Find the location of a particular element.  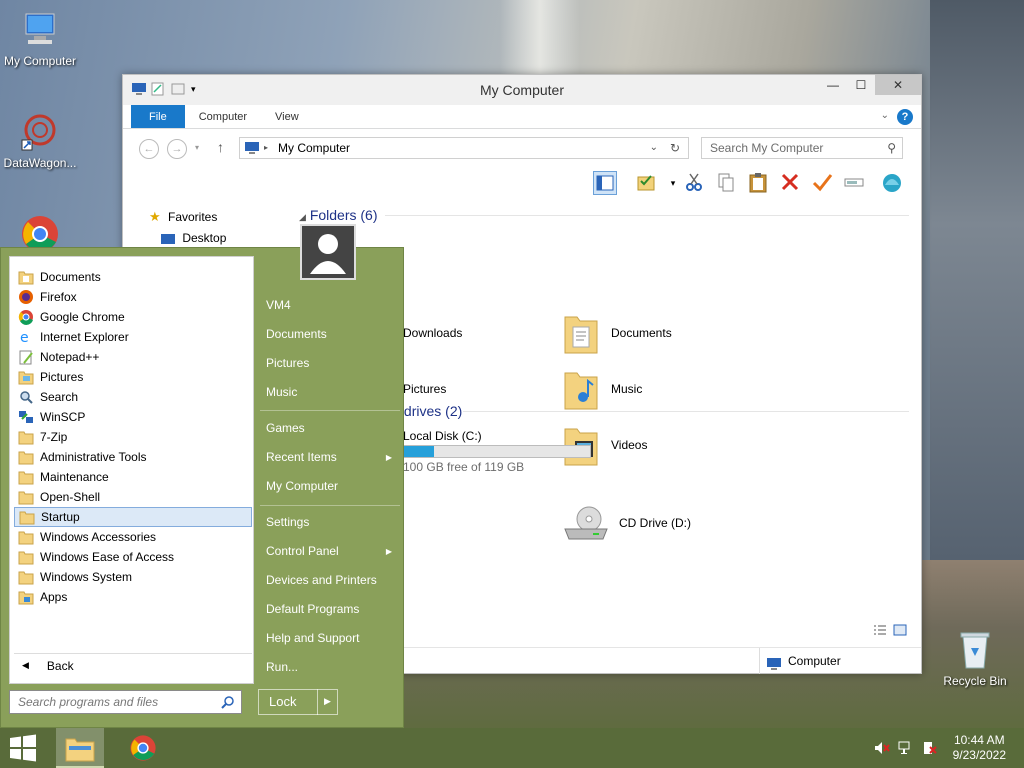

layout-dropdown-icon: ▾ is located at coordinates (673, 183).